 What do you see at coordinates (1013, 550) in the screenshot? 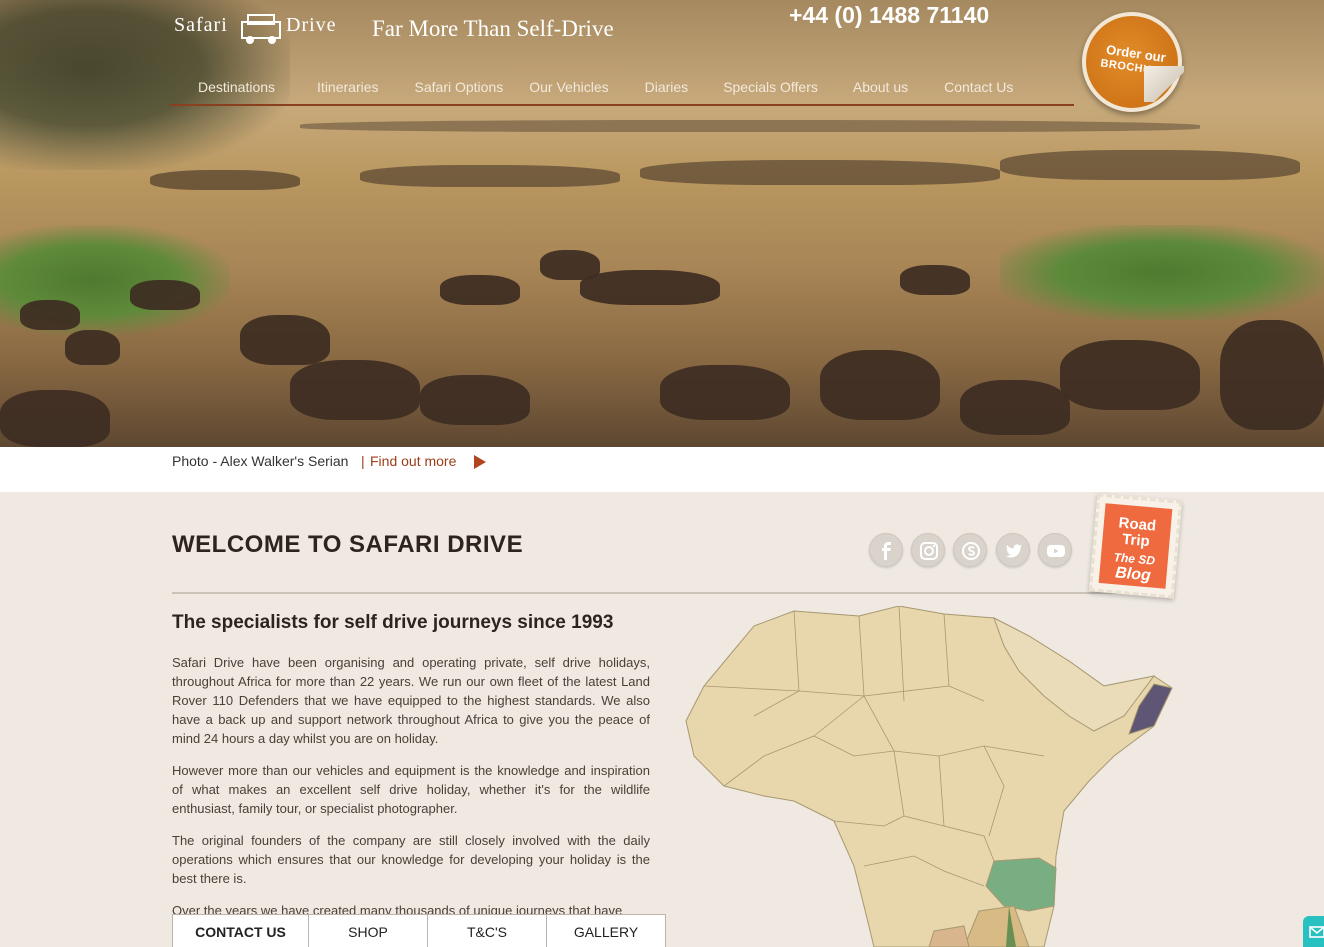
I see `twitter-icon` at bounding box center [1013, 550].